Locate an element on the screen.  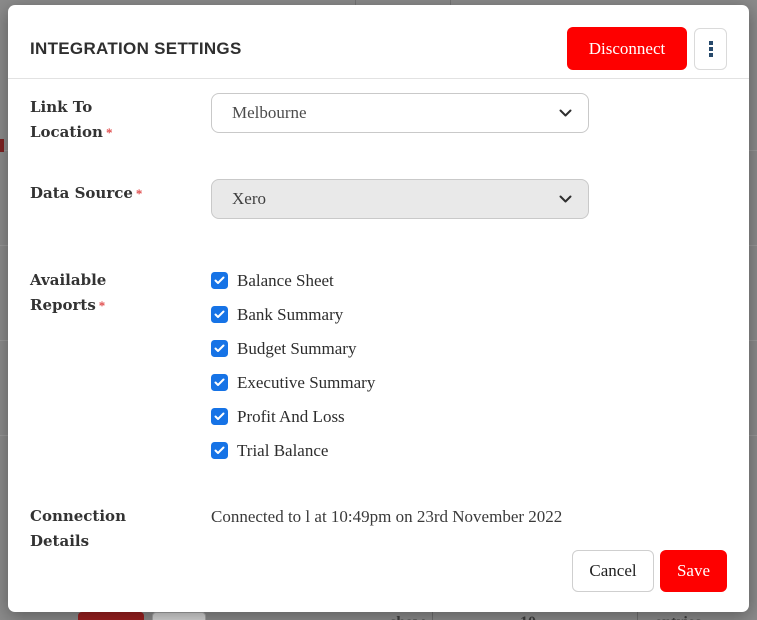
checkbox-label: Bank Summary is located at coordinates (290, 314).